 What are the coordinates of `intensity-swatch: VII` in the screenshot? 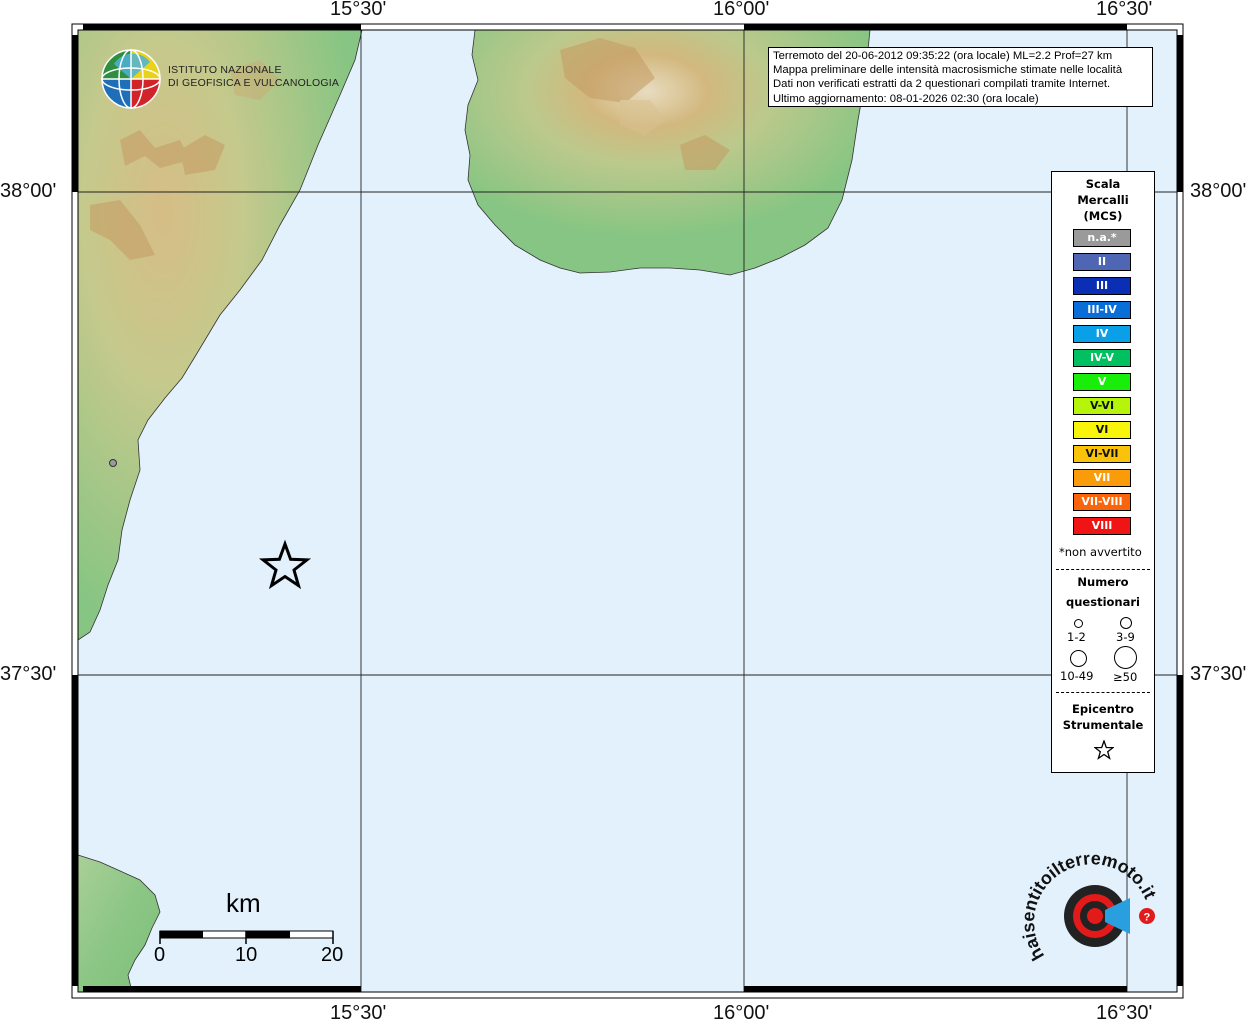 It's located at (1102, 478).